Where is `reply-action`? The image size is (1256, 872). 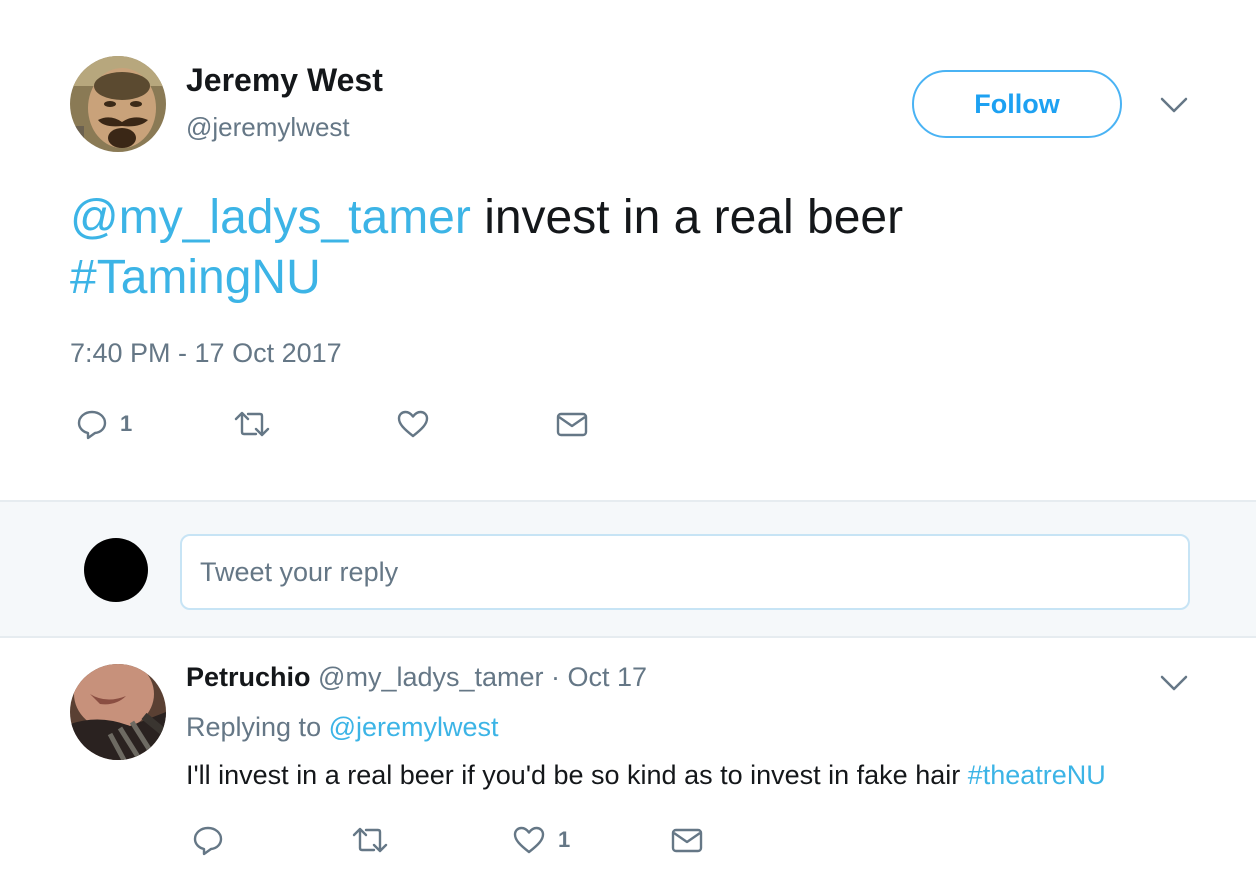
reply-action is located at coordinates (208, 840).